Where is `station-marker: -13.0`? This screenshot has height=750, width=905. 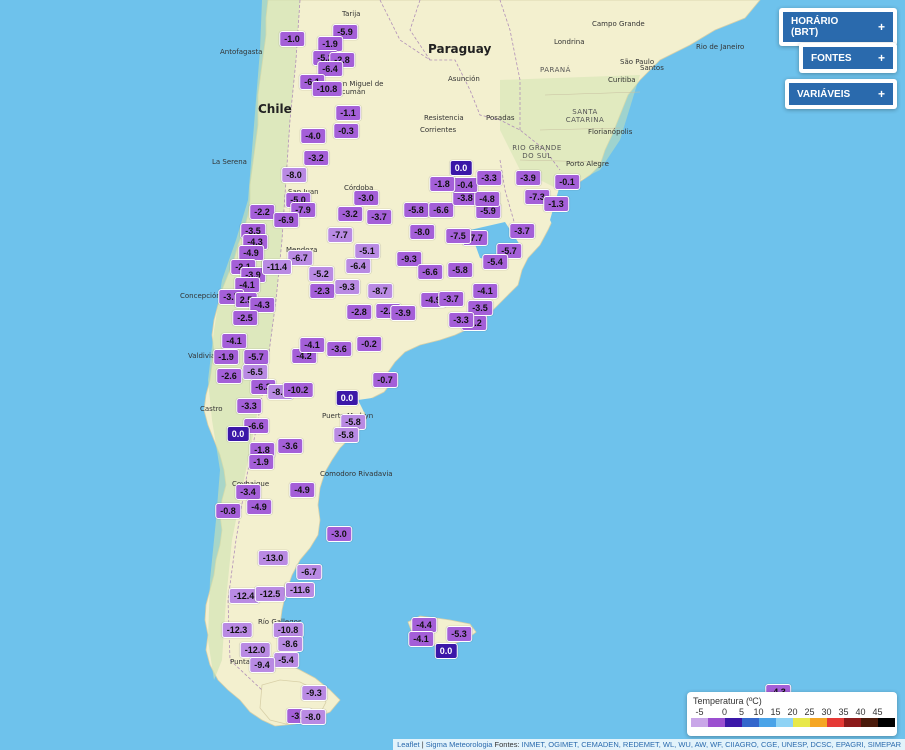
station-marker: -13.0 is located at coordinates (273, 558).